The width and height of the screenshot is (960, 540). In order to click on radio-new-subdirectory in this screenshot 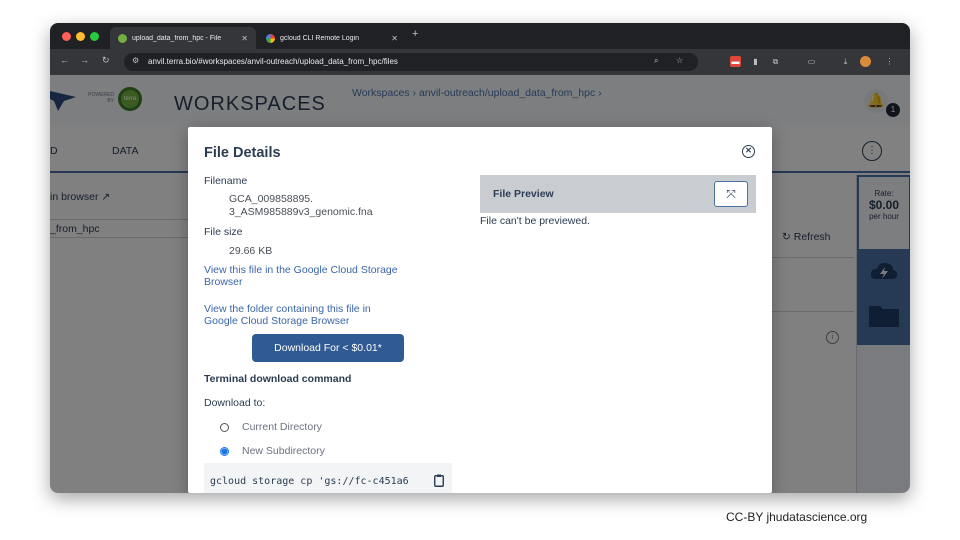, I will do `click(224, 451)`.